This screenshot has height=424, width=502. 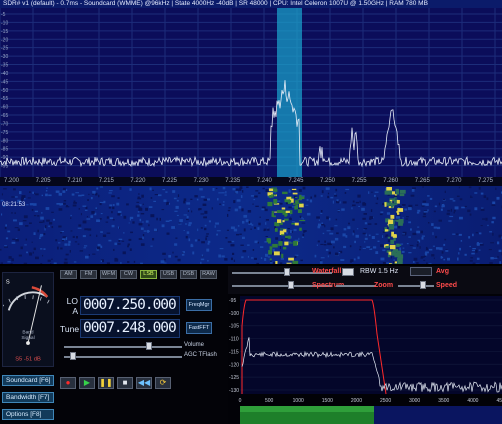 What do you see at coordinates (12, 181) in the screenshot?
I see `frequency-tick: 7.200` at bounding box center [12, 181].